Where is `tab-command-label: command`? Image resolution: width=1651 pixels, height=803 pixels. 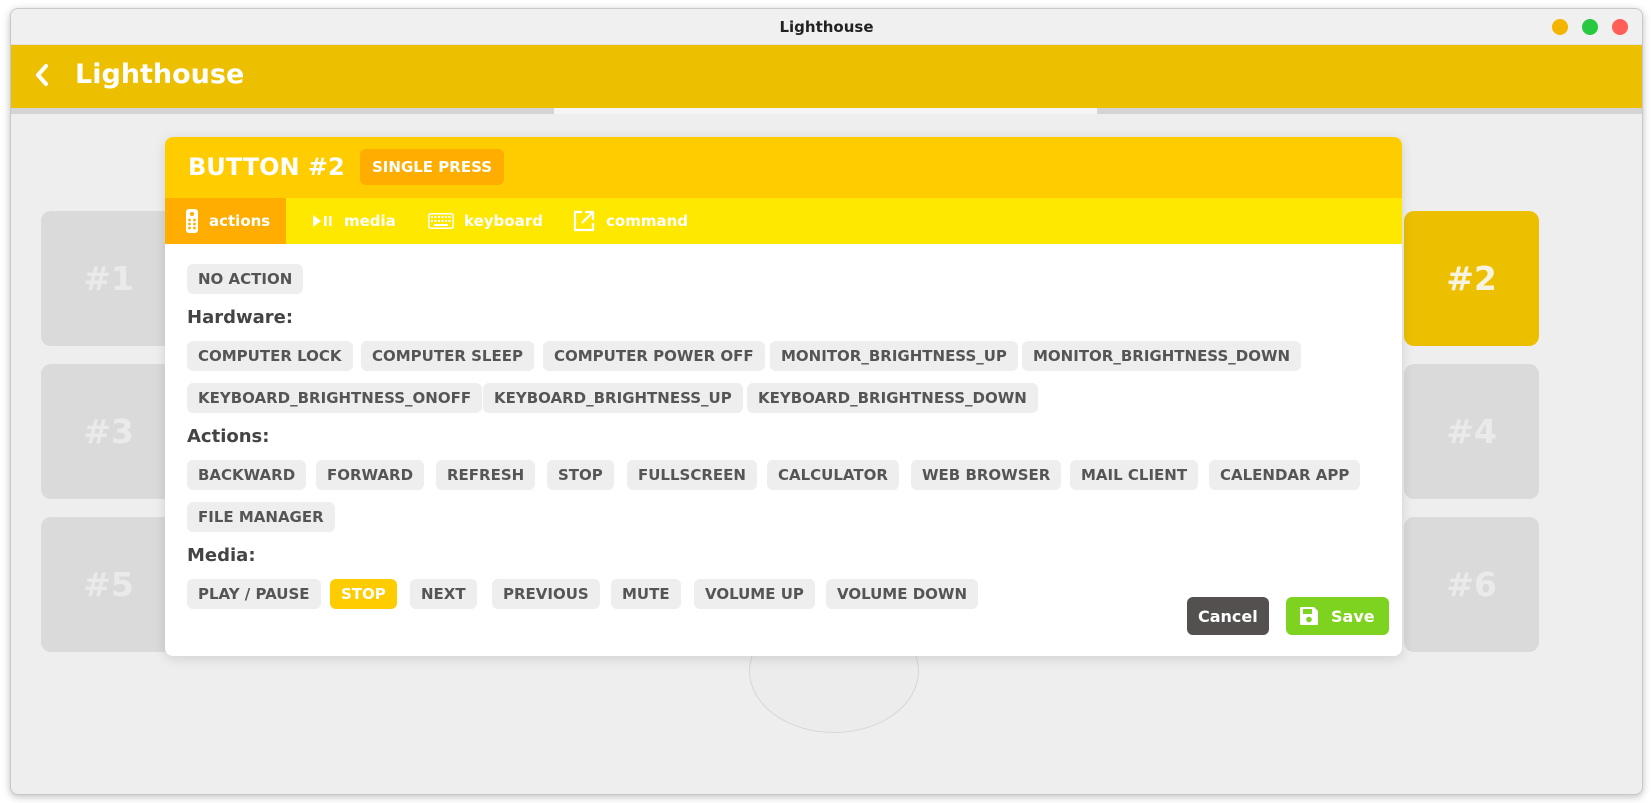
tab-command-label: command is located at coordinates (647, 221).